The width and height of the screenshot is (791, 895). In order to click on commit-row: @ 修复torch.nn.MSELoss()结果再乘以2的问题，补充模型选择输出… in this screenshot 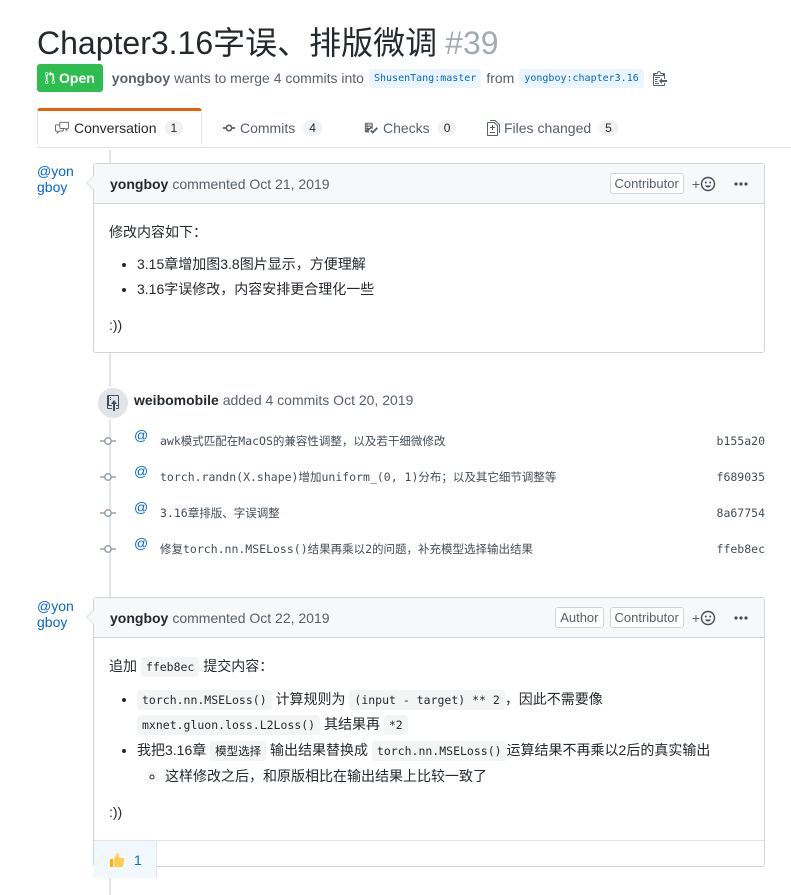, I will do `click(432, 548)`.